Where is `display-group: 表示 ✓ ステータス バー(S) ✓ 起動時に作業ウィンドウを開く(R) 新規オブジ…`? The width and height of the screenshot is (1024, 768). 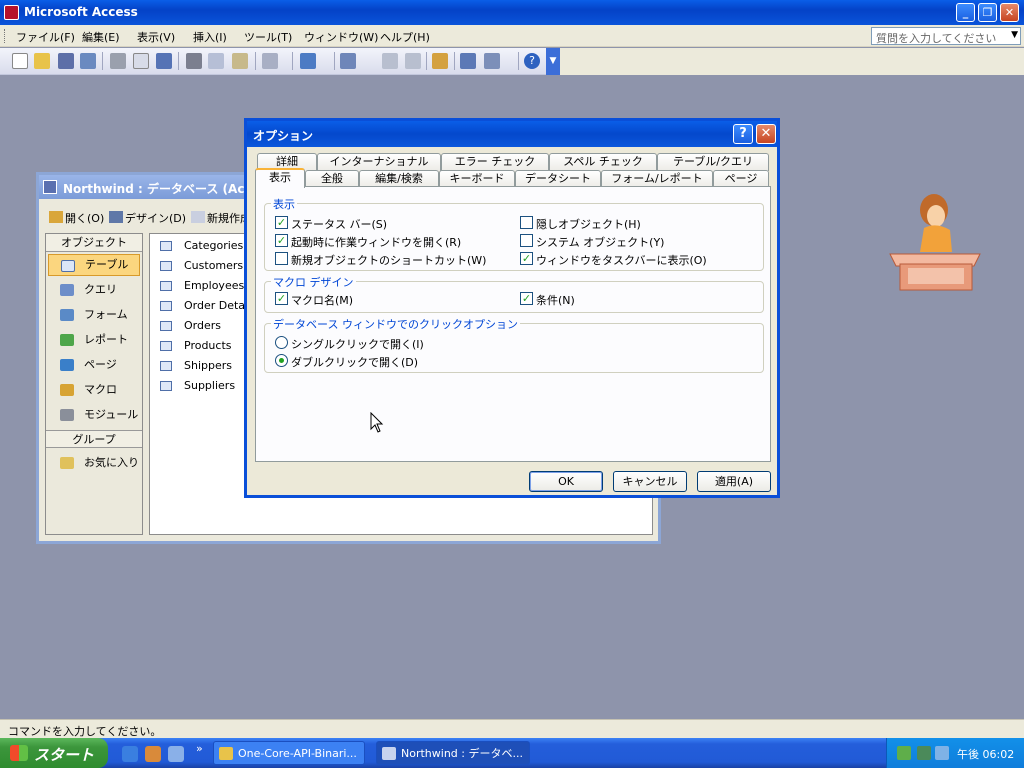
display-group: 表示 ✓ ステータス バー(S) ✓ 起動時に作業ウィンドウを開く(R) 新規オブジ… is located at coordinates (514, 233).